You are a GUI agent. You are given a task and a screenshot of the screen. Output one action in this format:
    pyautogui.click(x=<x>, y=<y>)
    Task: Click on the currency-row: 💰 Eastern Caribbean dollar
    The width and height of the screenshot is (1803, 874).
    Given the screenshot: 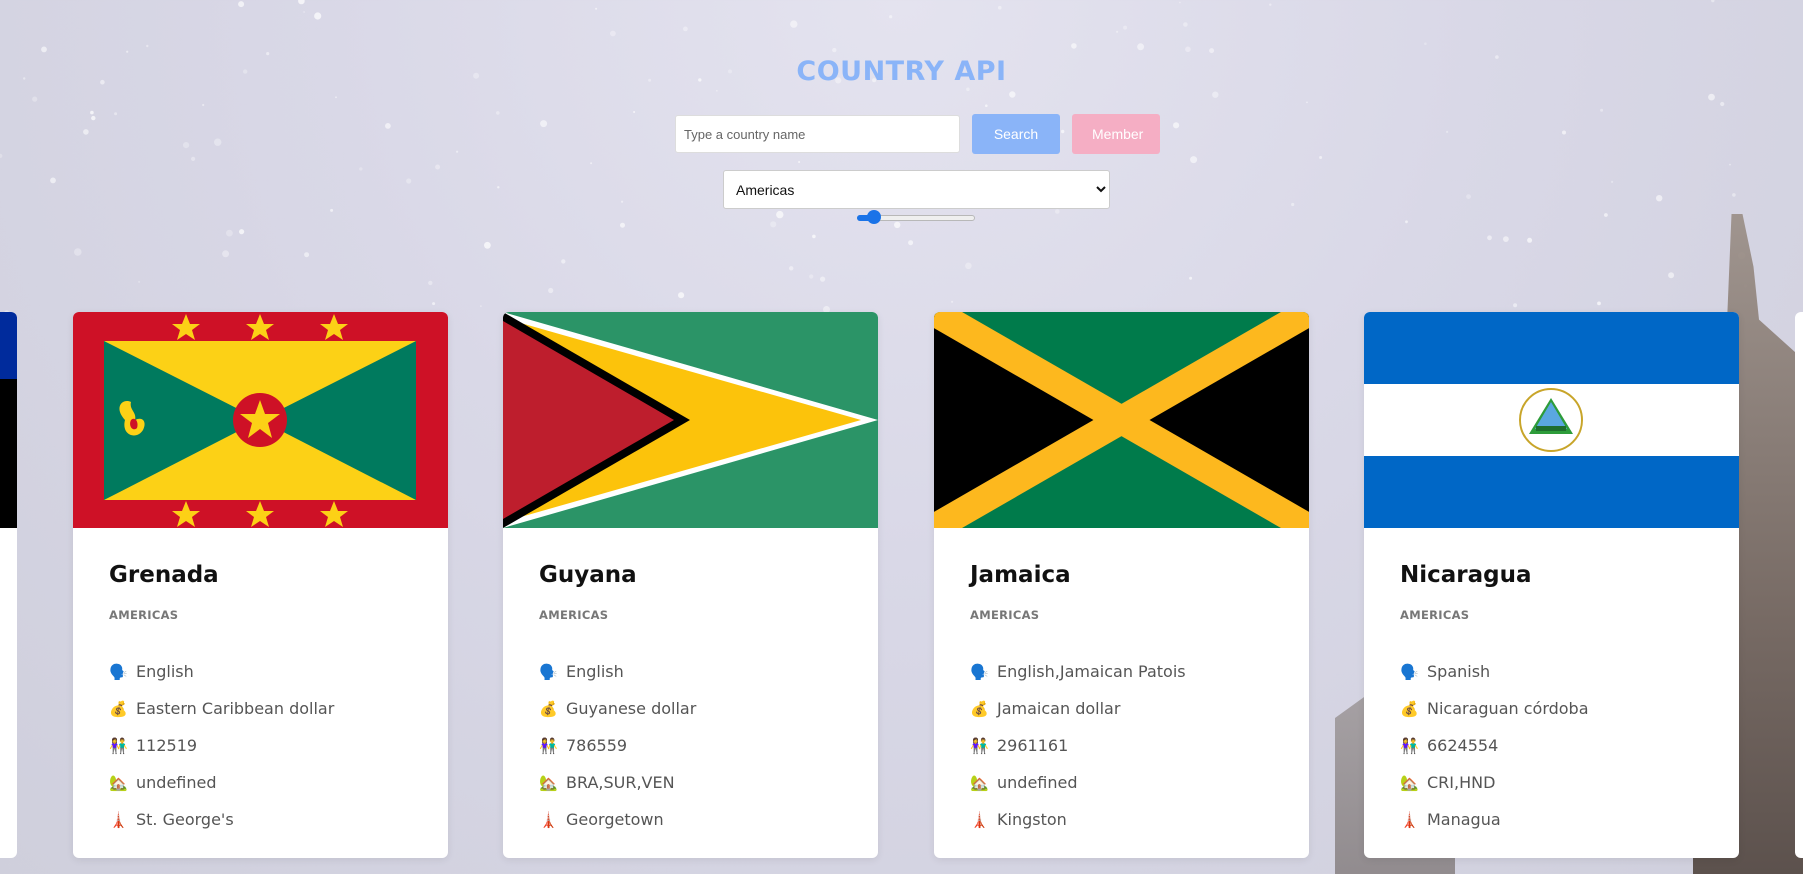 What is the action you would take?
    pyautogui.click(x=268, y=708)
    